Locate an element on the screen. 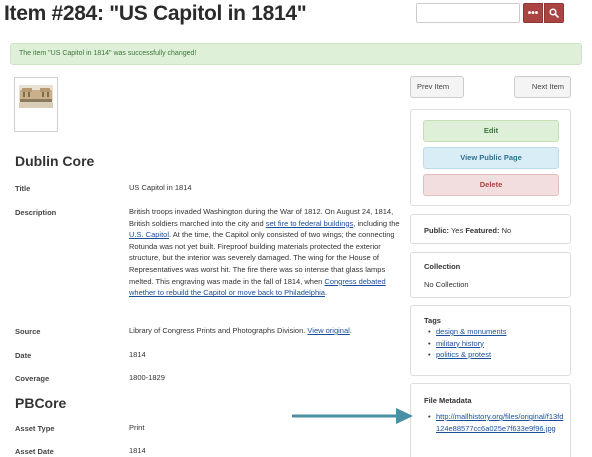 This screenshot has height=457, width=592. coverage-value: 1800-1829 is located at coordinates (147, 377).